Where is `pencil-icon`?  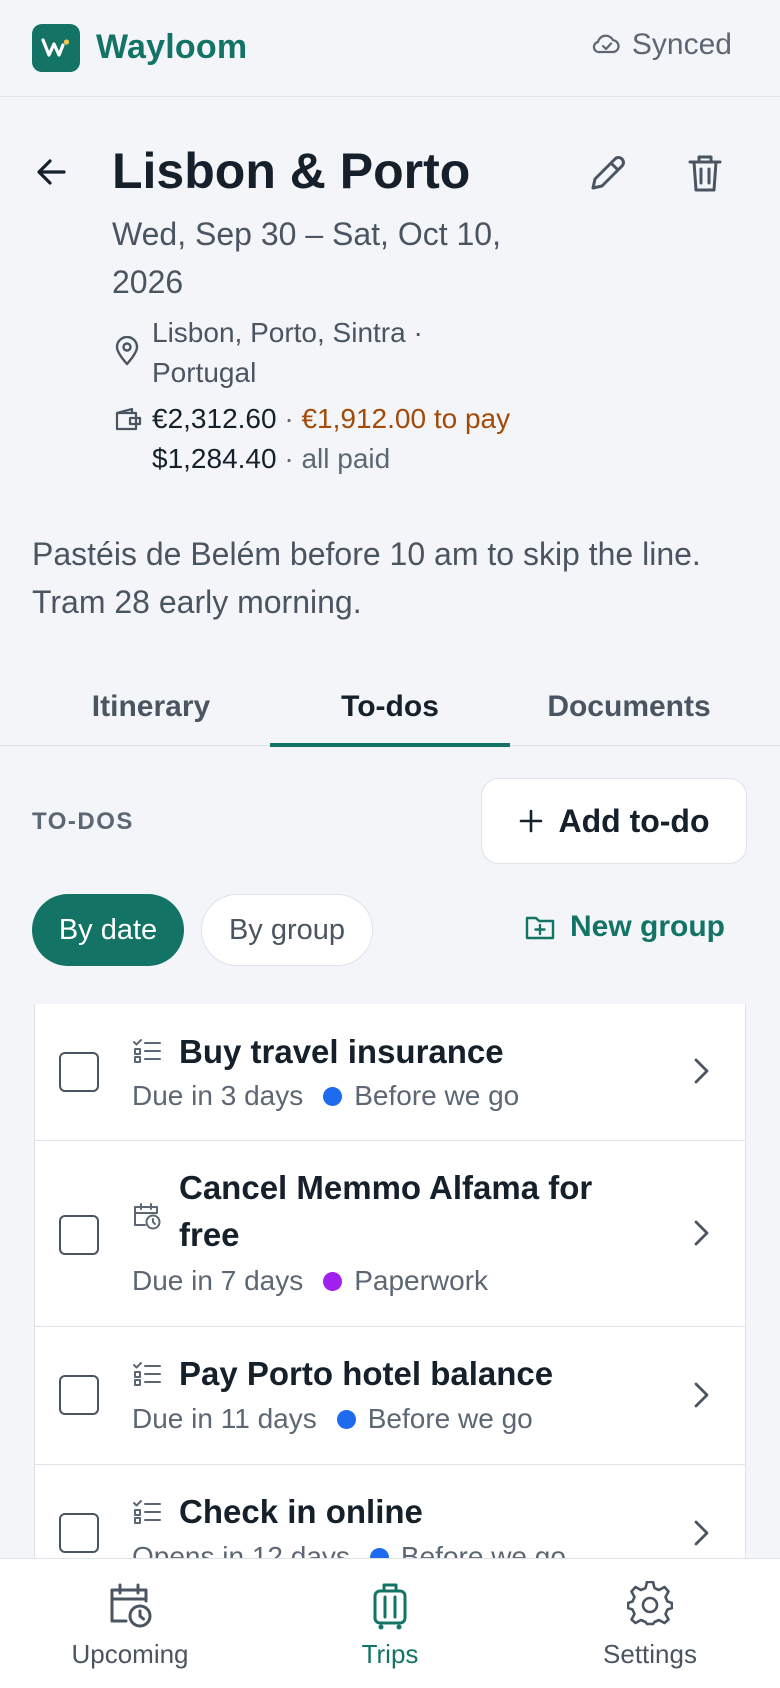 pencil-icon is located at coordinates (608, 173).